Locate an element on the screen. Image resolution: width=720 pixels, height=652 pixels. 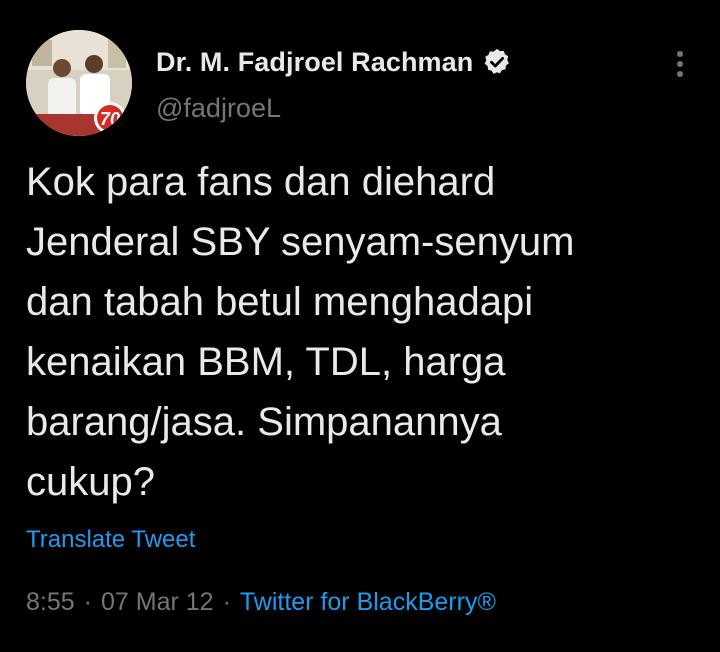
translate-tweet-link: Translate Tweet is located at coordinates (110, 540).